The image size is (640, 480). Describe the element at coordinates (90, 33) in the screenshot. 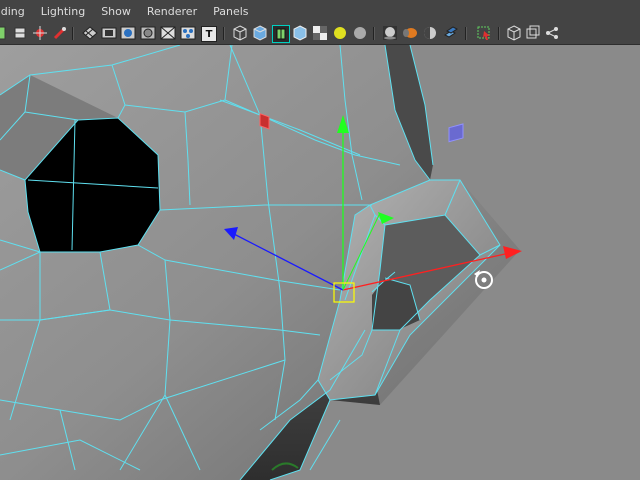

I see `grid-icon` at that location.